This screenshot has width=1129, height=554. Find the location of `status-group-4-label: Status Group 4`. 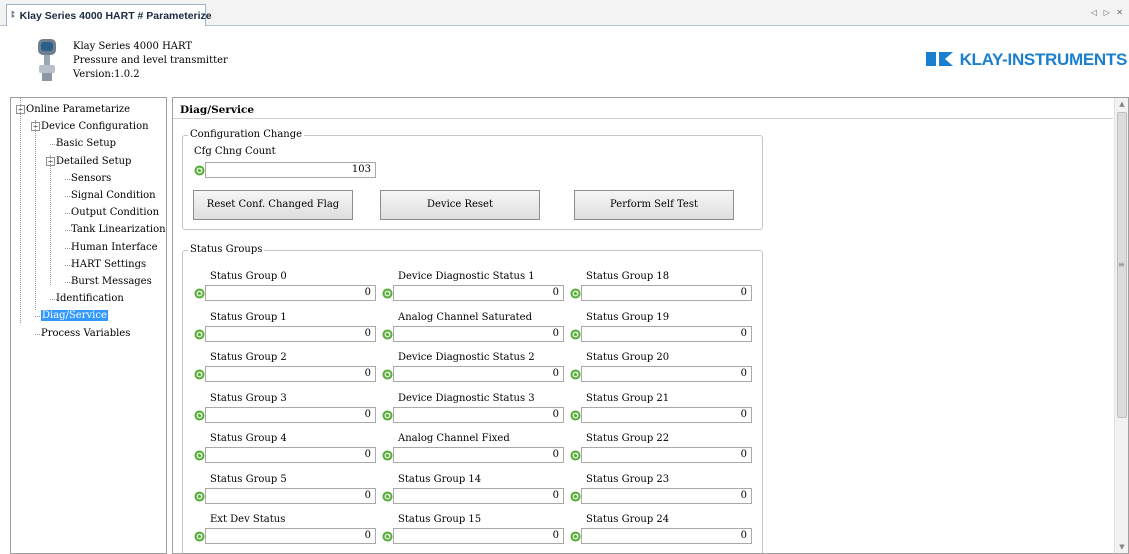

status-group-4-label: Status Group 4 is located at coordinates (248, 438).